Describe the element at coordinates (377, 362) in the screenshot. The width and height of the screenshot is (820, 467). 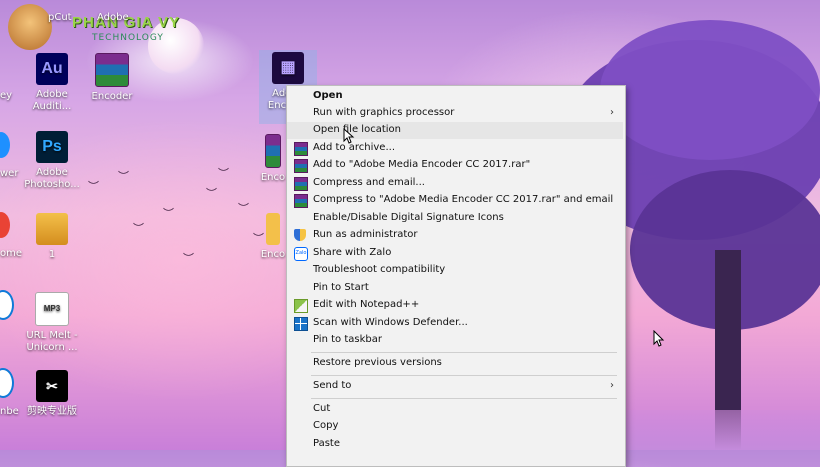
I see `menu-item-label: Restore previous versions` at that location.